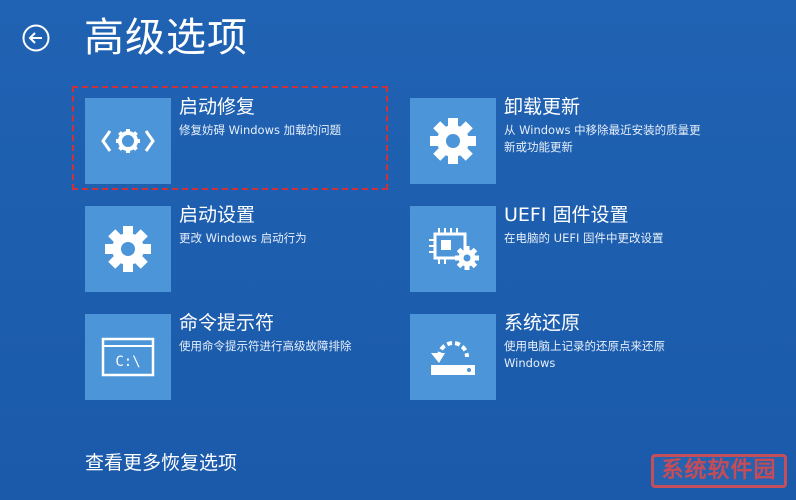  What do you see at coordinates (265, 346) in the screenshot?
I see `option-description: 使用命令提示符进行高级故障排除` at bounding box center [265, 346].